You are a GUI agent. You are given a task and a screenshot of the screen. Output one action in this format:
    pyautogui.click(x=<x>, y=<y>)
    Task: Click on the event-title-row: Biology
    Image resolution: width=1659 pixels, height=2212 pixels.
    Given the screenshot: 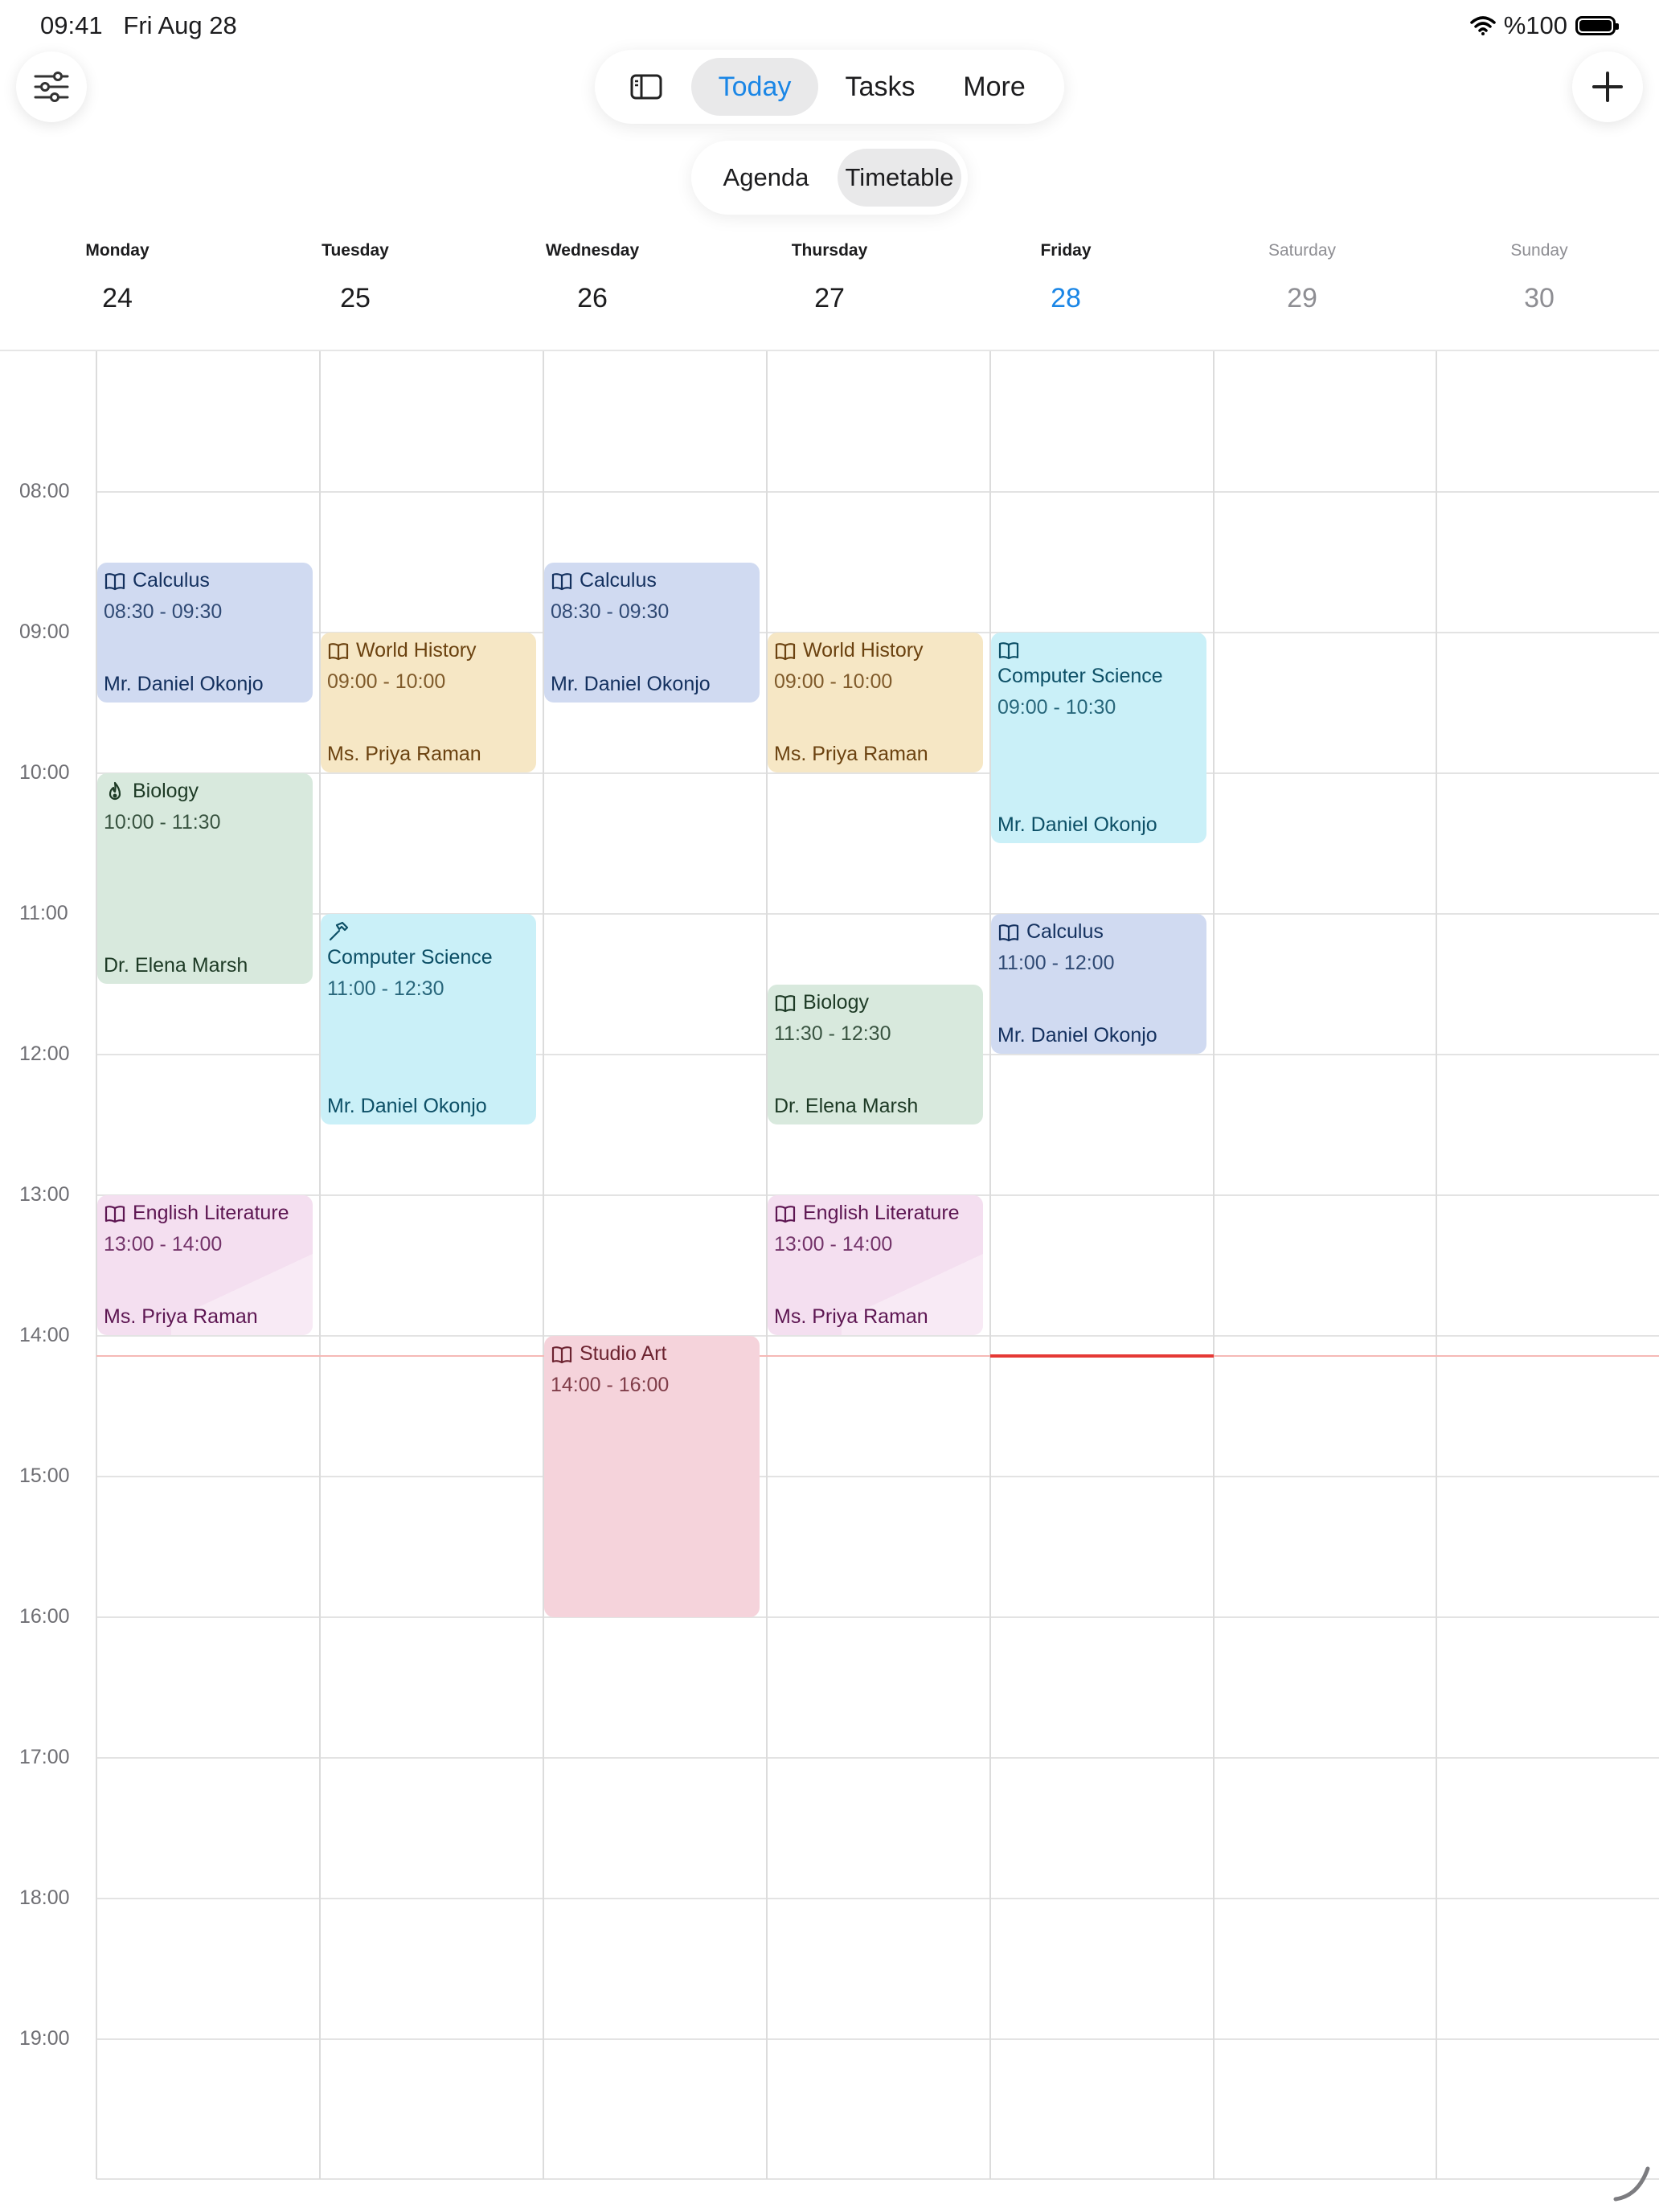 What is the action you would take?
    pyautogui.click(x=205, y=791)
    